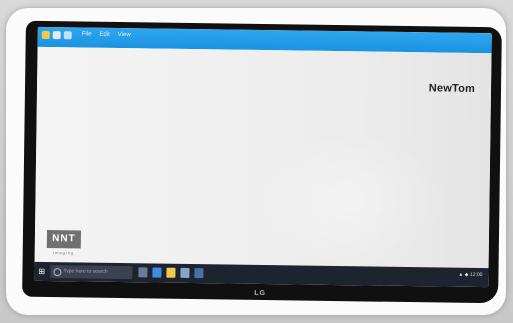 The image size is (513, 323). I want to click on task-view-icon, so click(143, 272).